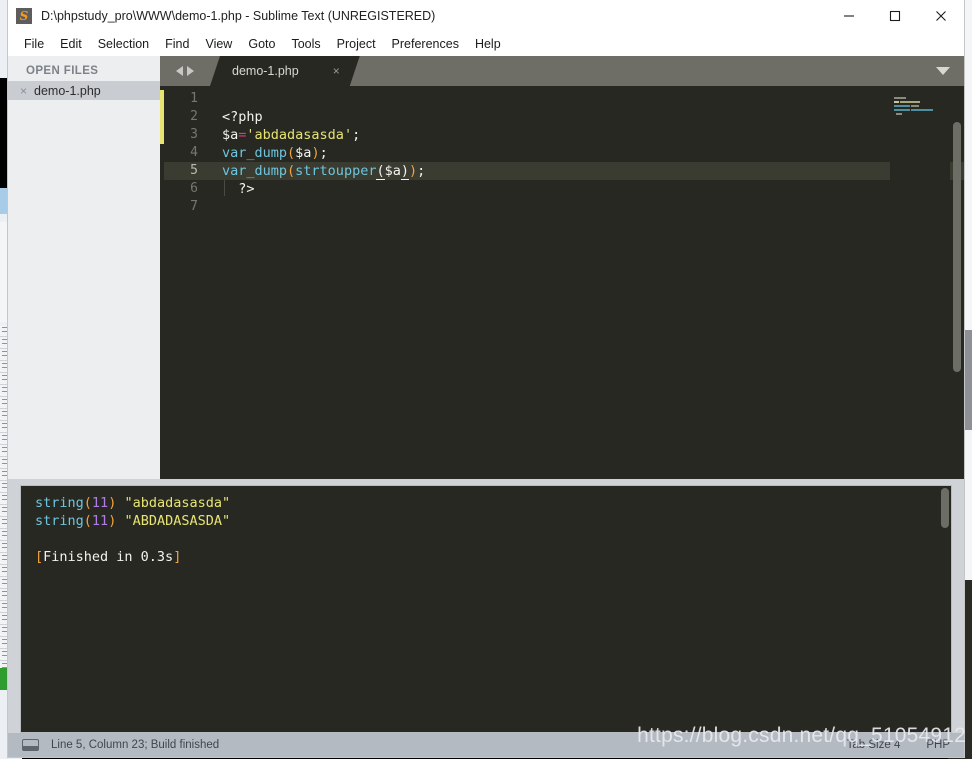  Describe the element at coordinates (938, 745) in the screenshot. I see `syntax-indicator: PHP` at that location.